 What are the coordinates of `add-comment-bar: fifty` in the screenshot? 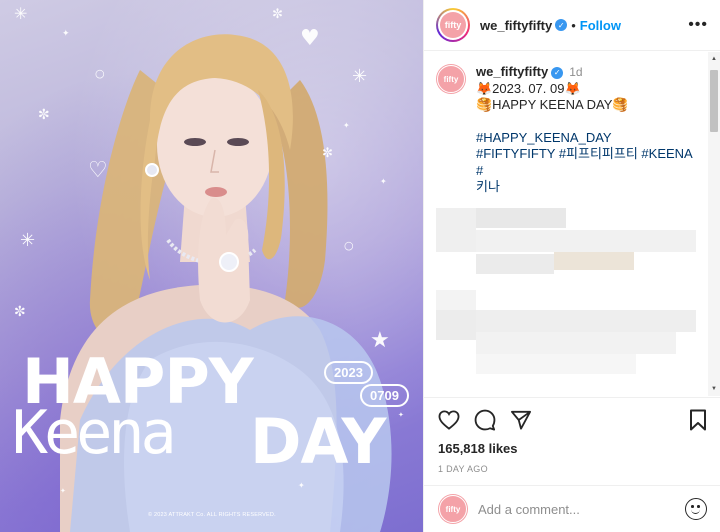 It's located at (572, 508).